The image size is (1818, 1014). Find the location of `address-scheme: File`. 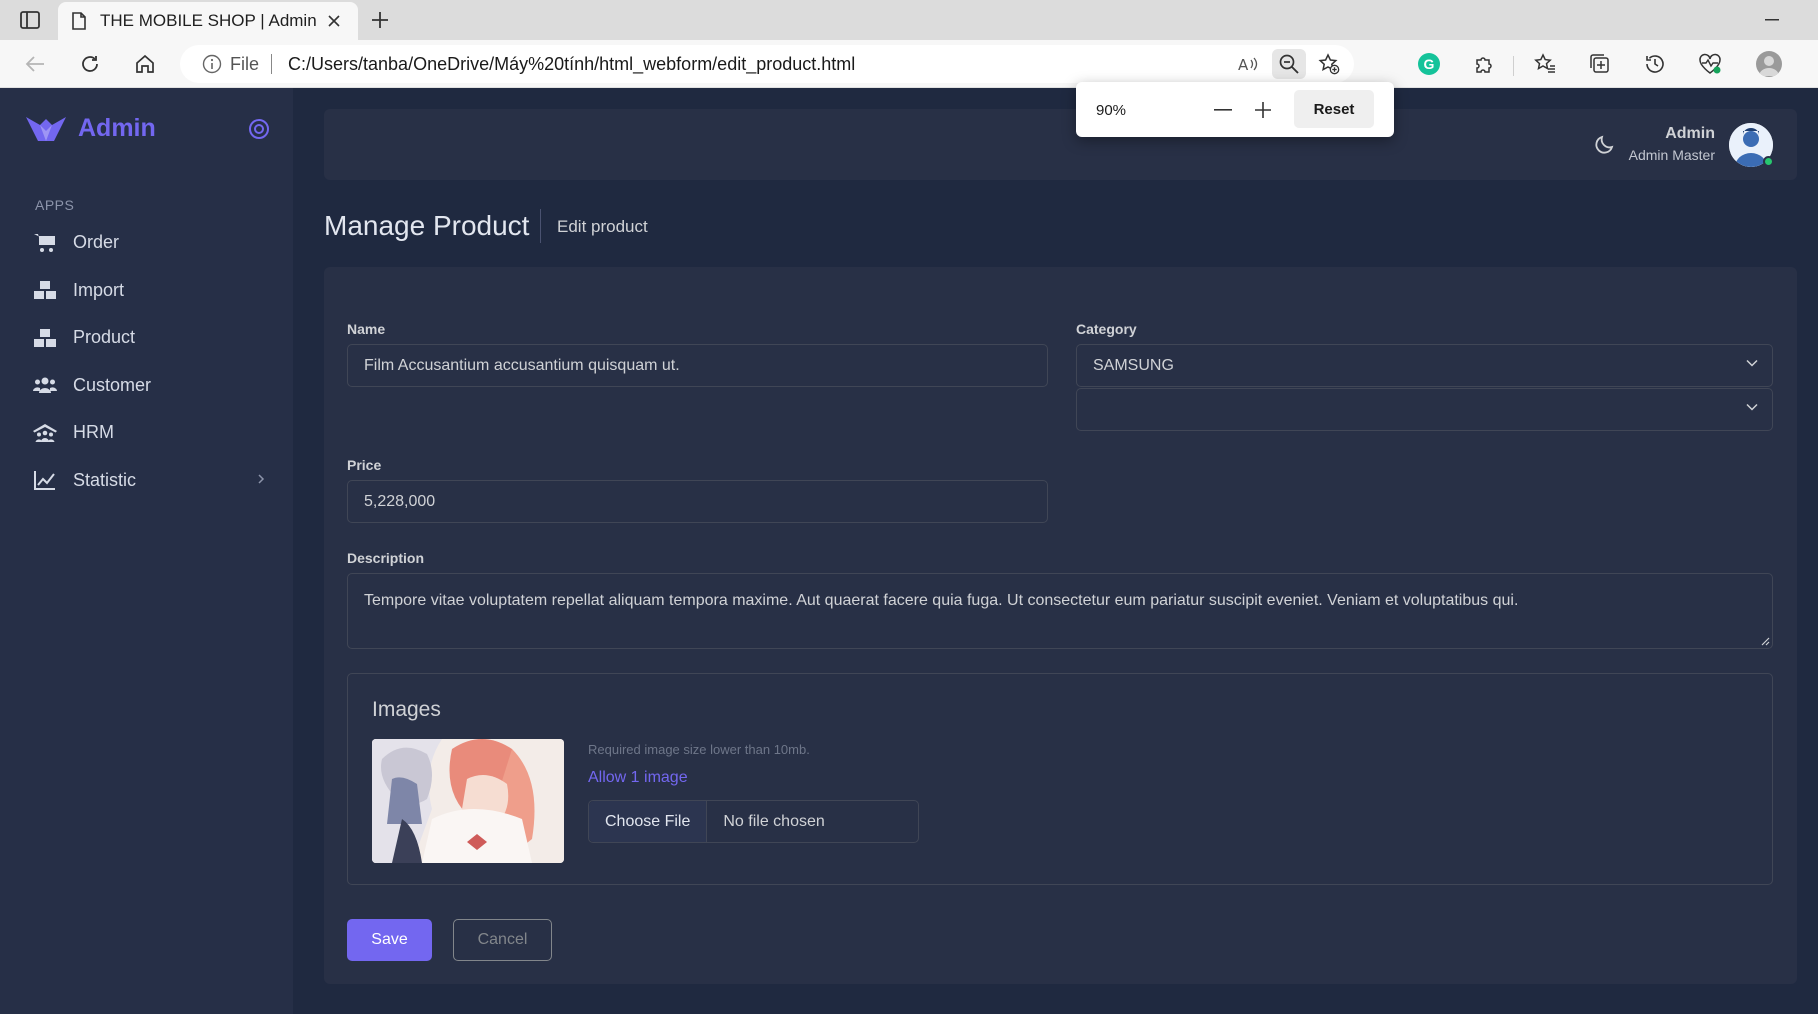

address-scheme: File is located at coordinates (245, 63).